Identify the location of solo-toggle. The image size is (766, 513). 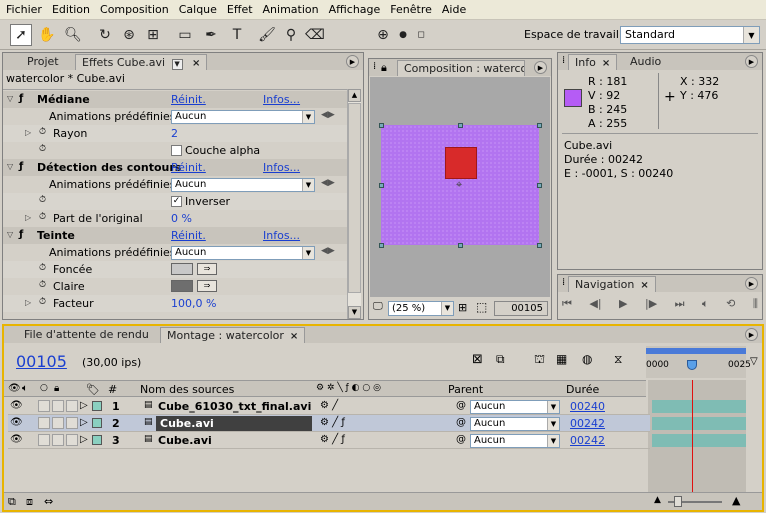
(58, 423).